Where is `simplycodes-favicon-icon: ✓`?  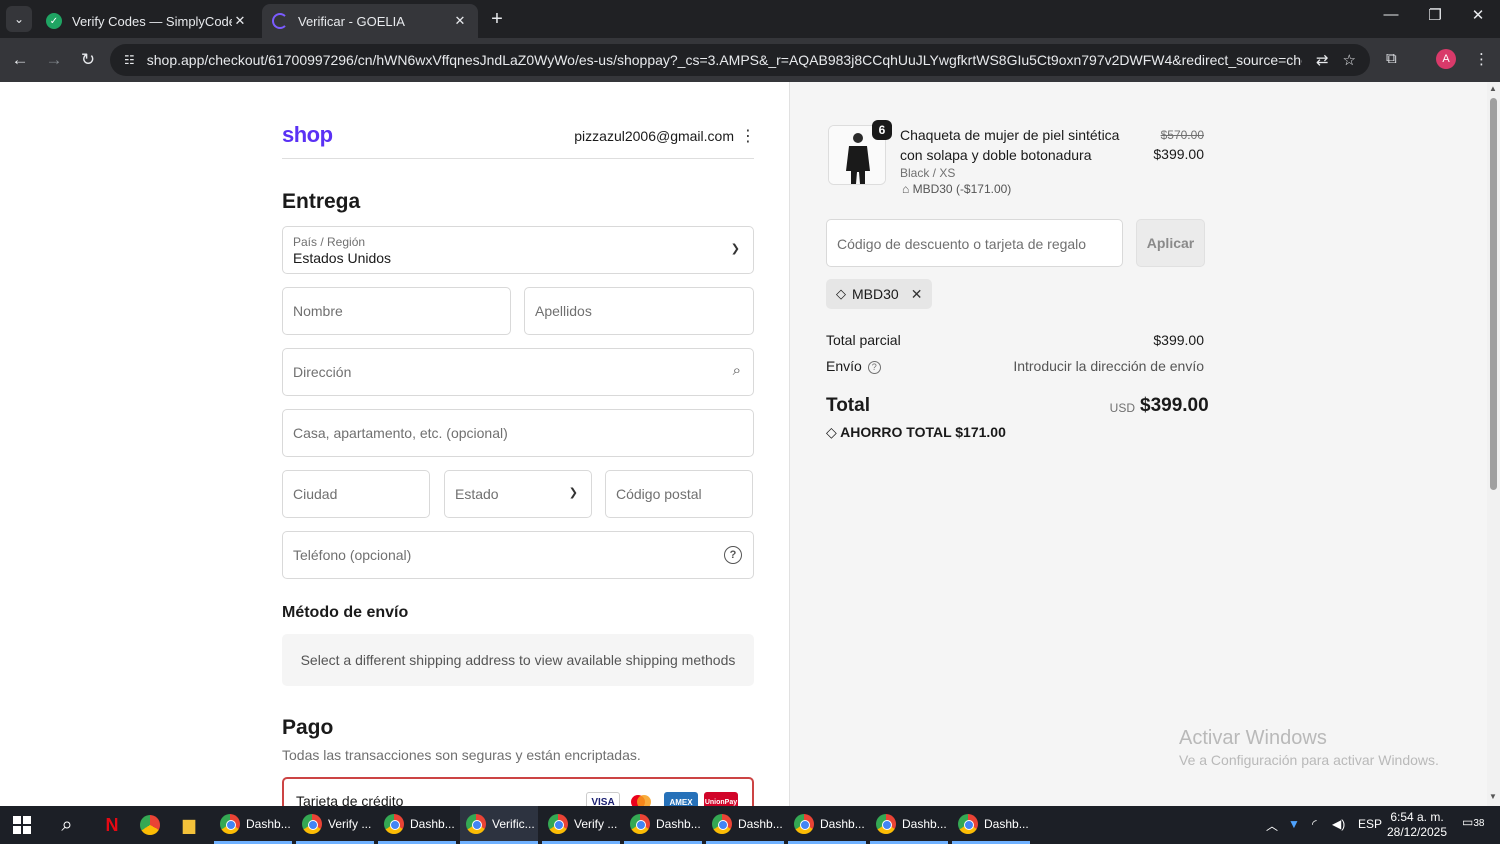
simplycodes-favicon-icon: ✓ is located at coordinates (54, 21).